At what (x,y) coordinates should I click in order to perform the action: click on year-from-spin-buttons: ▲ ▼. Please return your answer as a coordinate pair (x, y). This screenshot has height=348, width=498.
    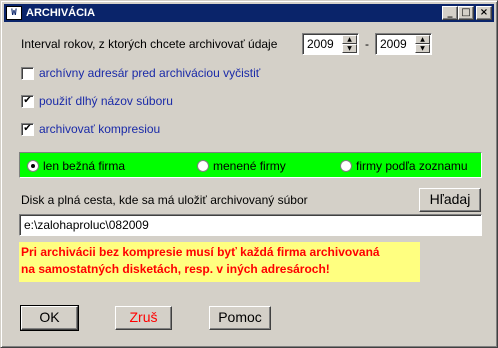
    Looking at the image, I should click on (349, 44).